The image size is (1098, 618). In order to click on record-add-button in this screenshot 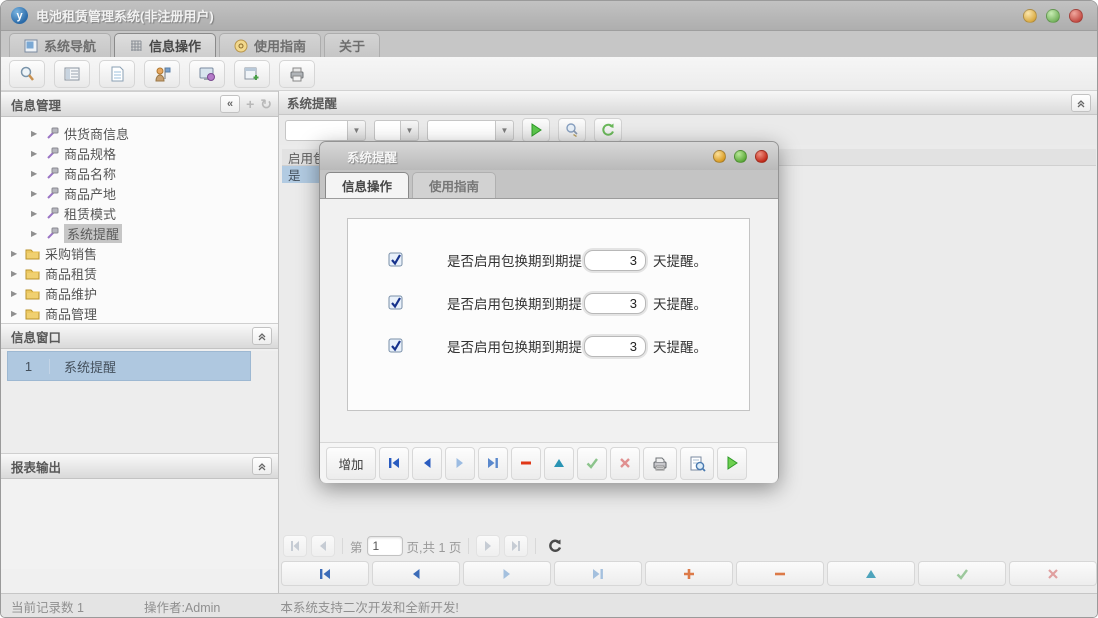, I will do `click(689, 573)`.